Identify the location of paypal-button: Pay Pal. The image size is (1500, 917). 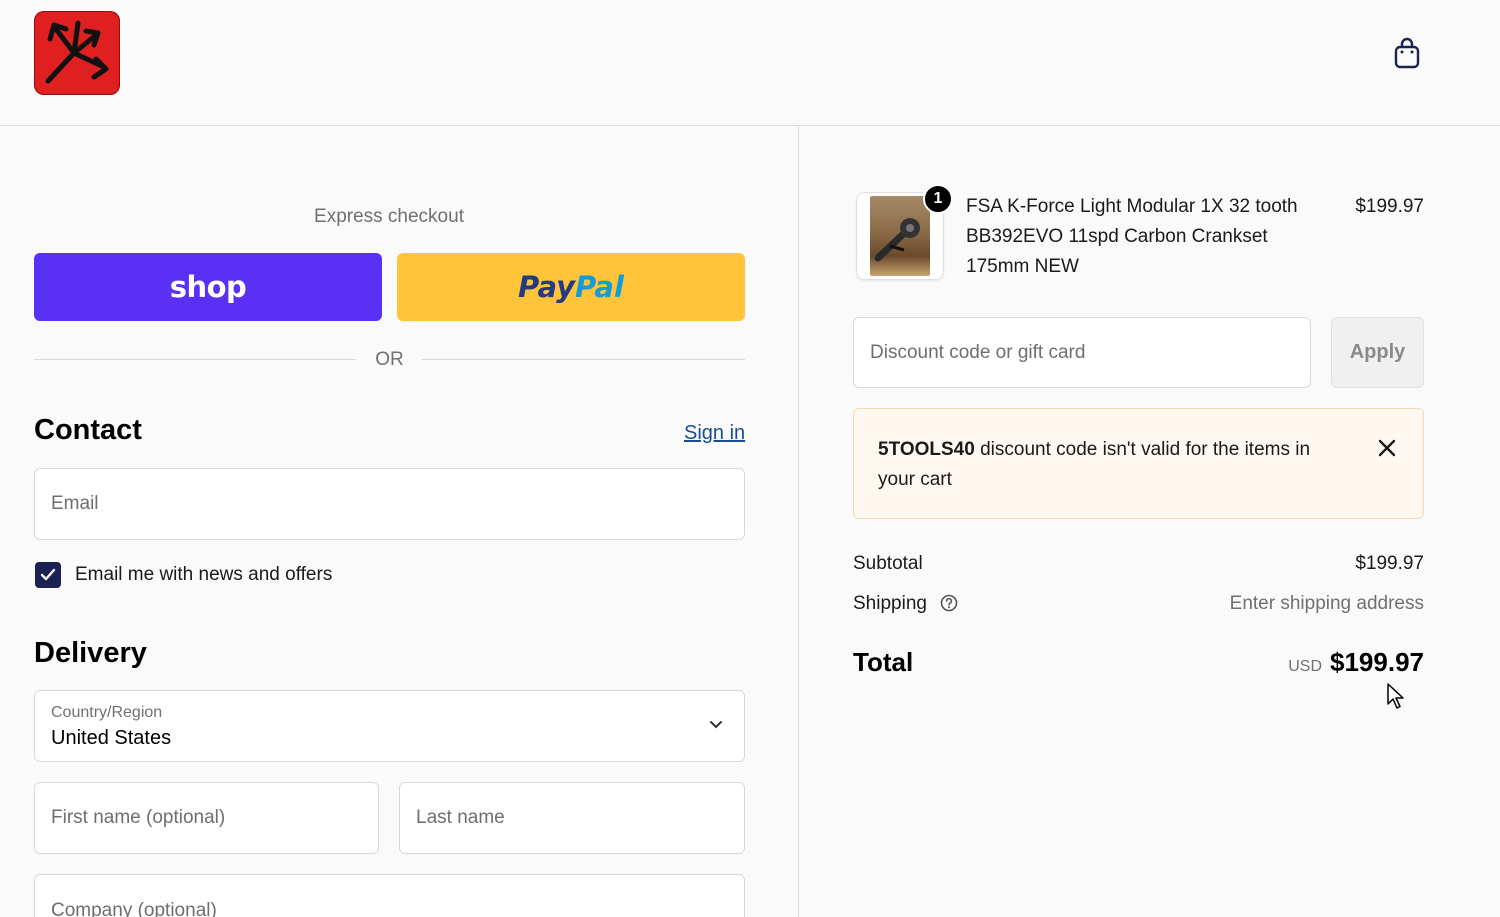
(571, 287).